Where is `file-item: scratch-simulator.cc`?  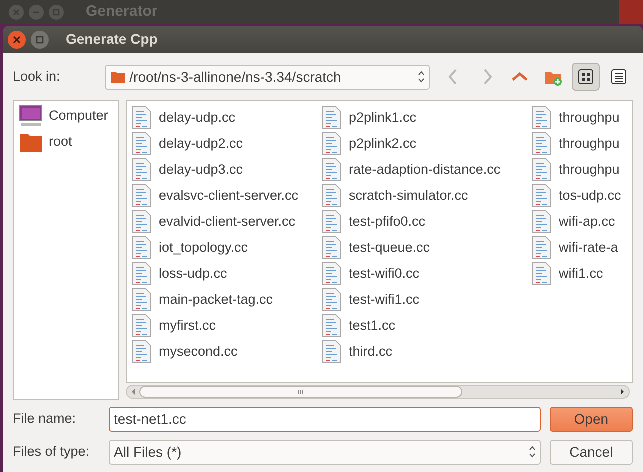
file-item: scratch-simulator.cc is located at coordinates (408, 196).